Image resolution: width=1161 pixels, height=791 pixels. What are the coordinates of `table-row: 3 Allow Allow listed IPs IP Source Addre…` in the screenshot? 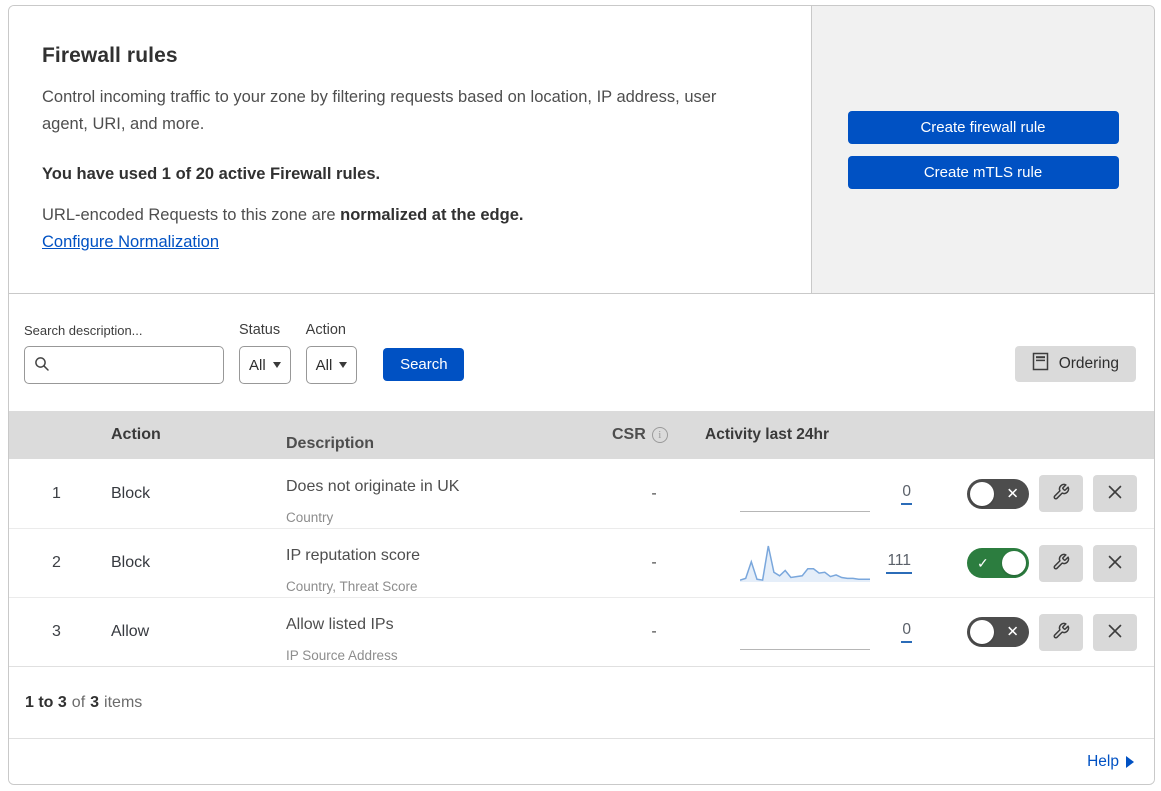 It's located at (581, 631).